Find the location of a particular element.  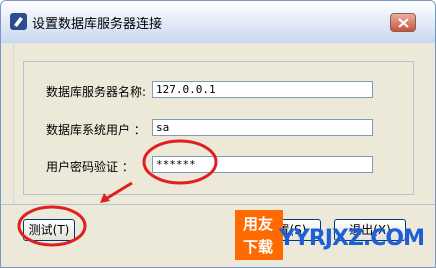

annotation-arrow is located at coordinates (118, 191).